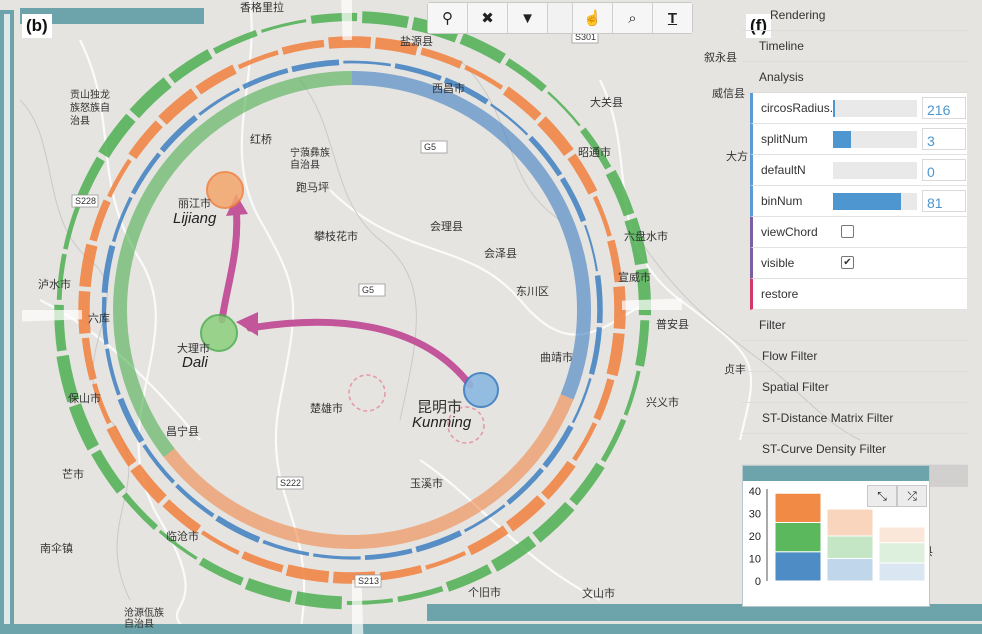 The width and height of the screenshot is (982, 634). I want to click on legend-header-bar, so click(836, 473).